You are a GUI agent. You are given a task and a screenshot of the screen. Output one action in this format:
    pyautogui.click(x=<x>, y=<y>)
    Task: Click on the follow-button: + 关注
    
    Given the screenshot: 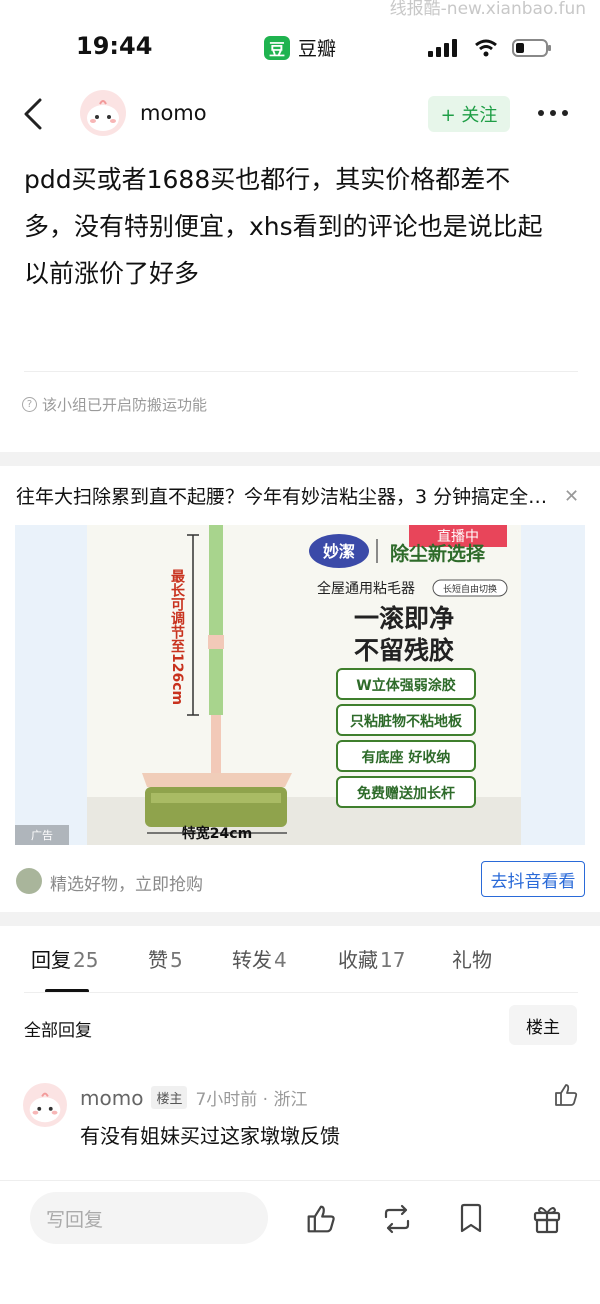 What is the action you would take?
    pyautogui.click(x=469, y=114)
    